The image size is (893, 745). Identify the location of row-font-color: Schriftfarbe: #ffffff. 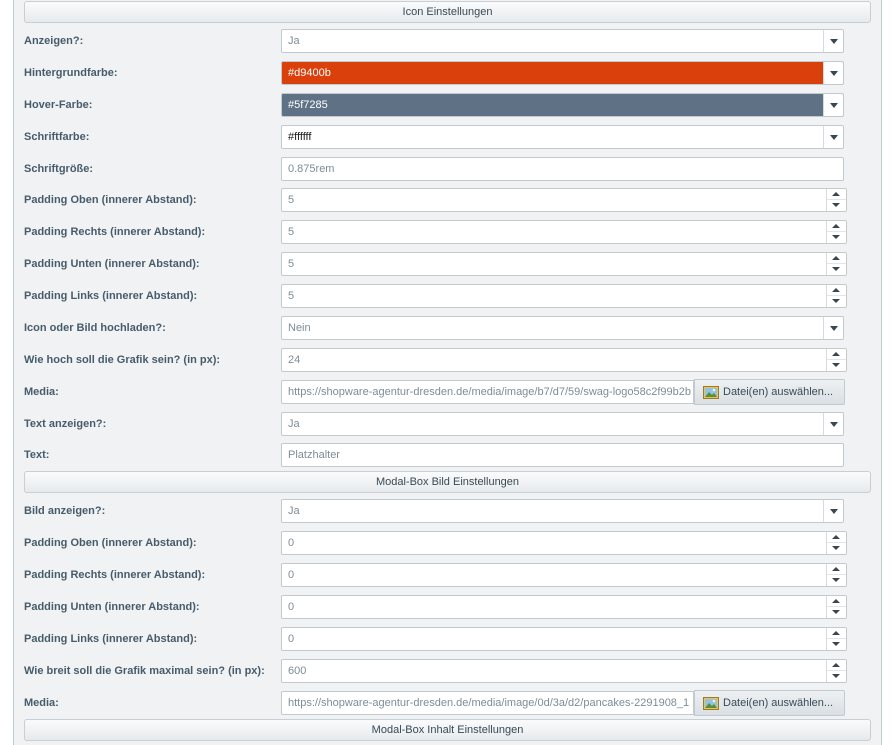
(446, 137).